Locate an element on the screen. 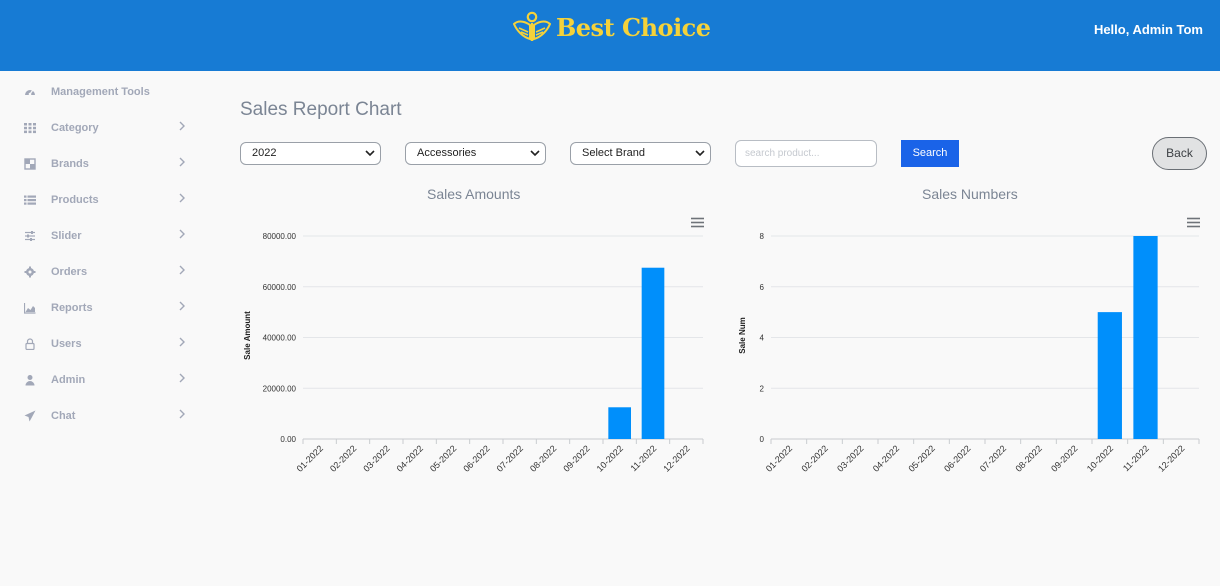 This screenshot has height=586, width=1220. x-tick-label: 03-2022 is located at coordinates (850, 458).